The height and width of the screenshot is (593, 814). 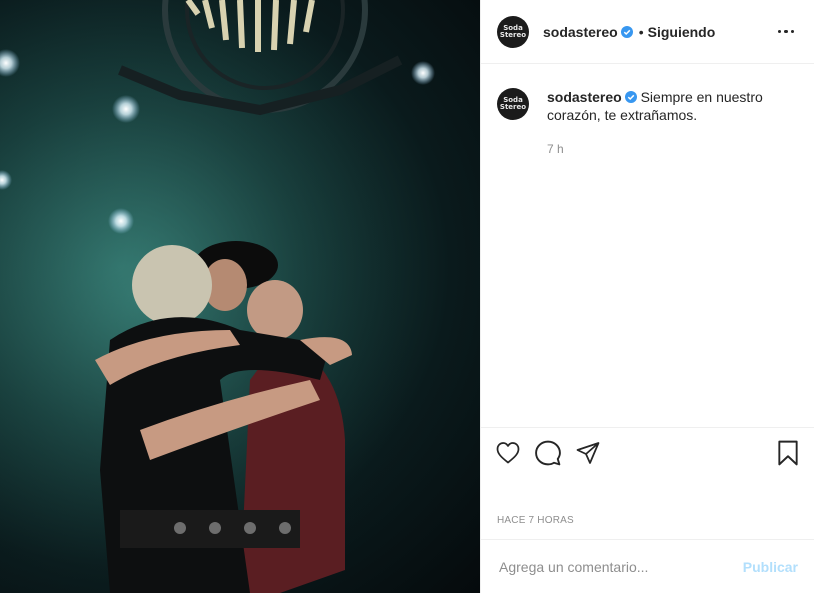 I want to click on post-timestamp: HACE 7 HORAS, so click(x=535, y=520).